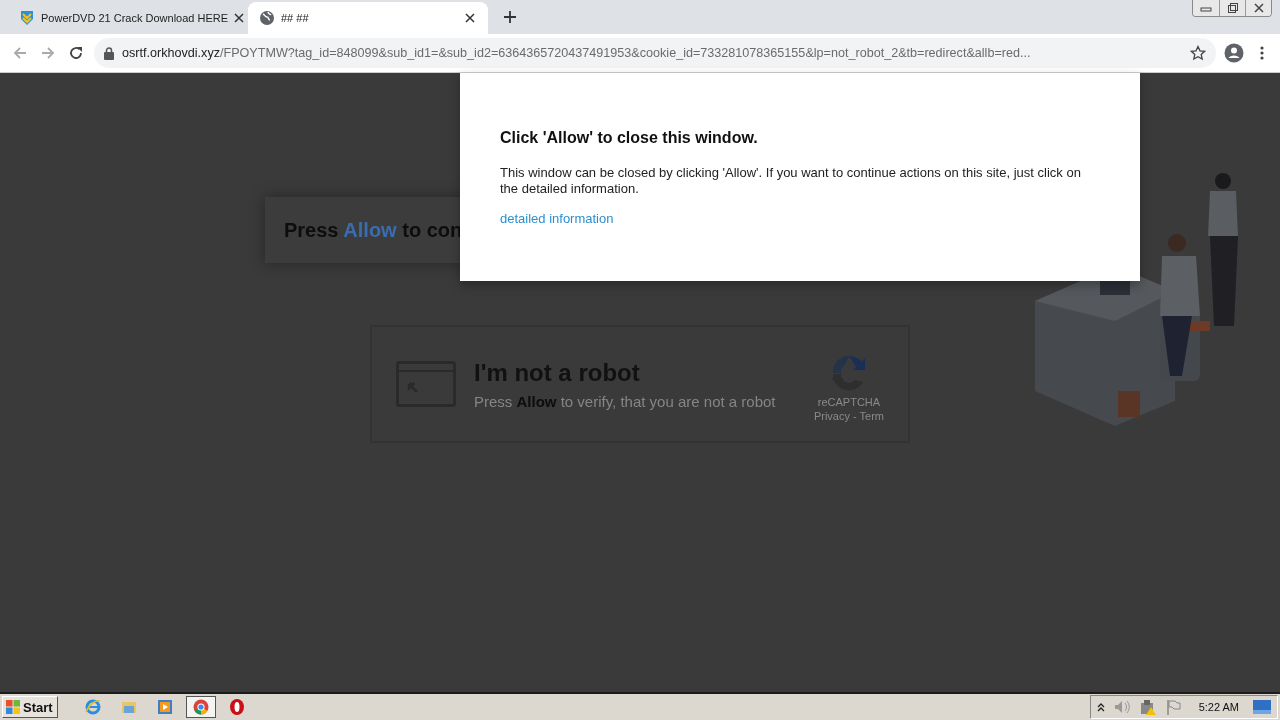  What do you see at coordinates (92, 707) in the screenshot?
I see `browser-e-icon` at bounding box center [92, 707].